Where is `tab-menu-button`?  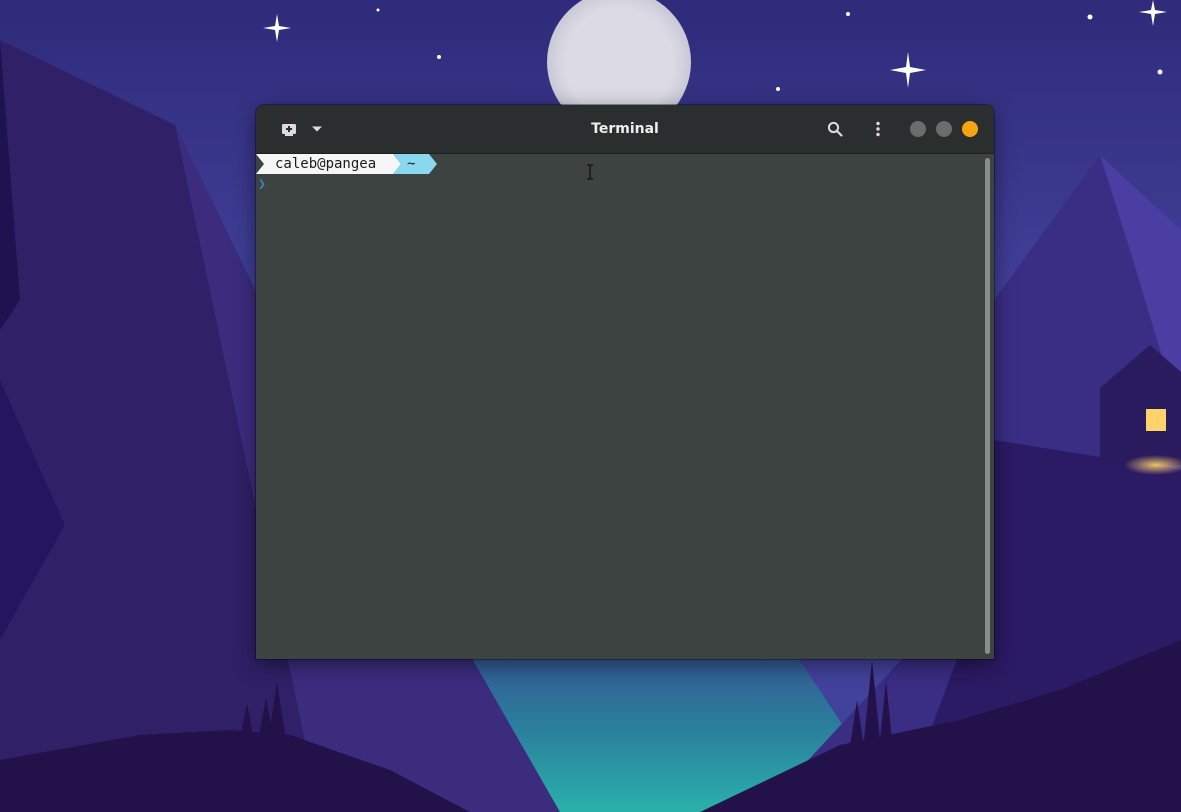
tab-menu-button is located at coordinates (317, 129).